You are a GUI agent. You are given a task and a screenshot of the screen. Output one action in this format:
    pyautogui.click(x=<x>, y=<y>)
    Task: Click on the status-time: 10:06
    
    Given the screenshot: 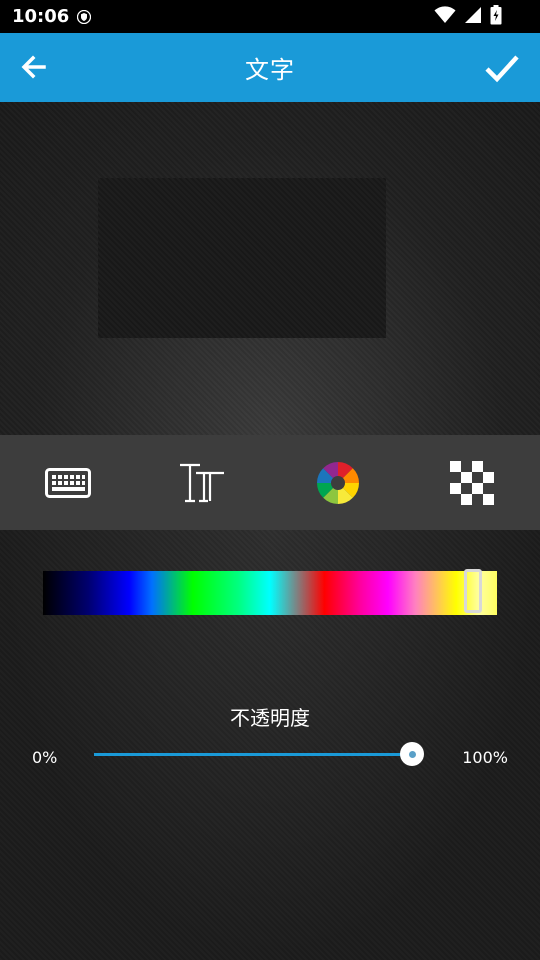 What is the action you would take?
    pyautogui.click(x=41, y=16)
    